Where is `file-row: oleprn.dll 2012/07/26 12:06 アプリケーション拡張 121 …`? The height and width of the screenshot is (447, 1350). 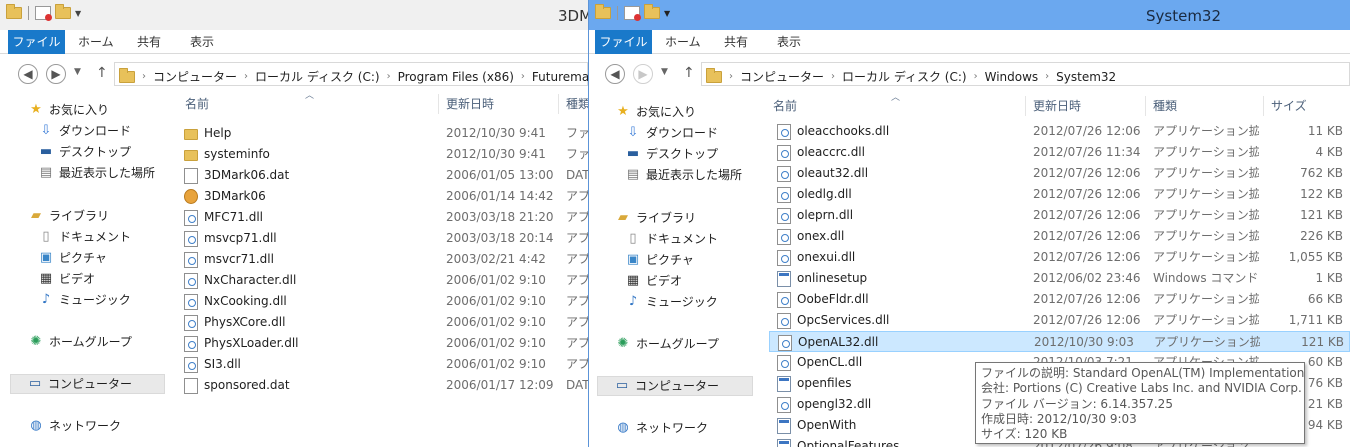 file-row: oleprn.dll 2012/07/26 12:06 アプリケーション拡張 121 … is located at coordinates (1059, 215).